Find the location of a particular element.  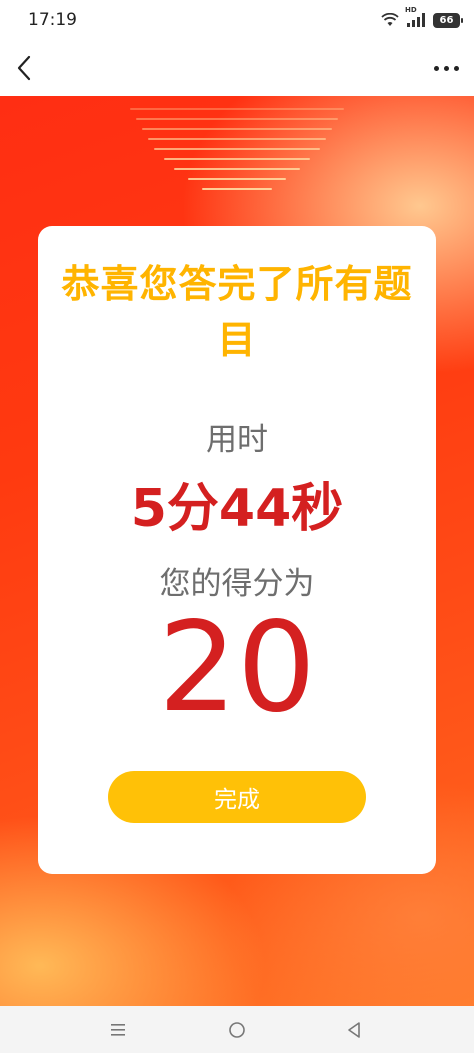

signal-icon is located at coordinates (416, 20).